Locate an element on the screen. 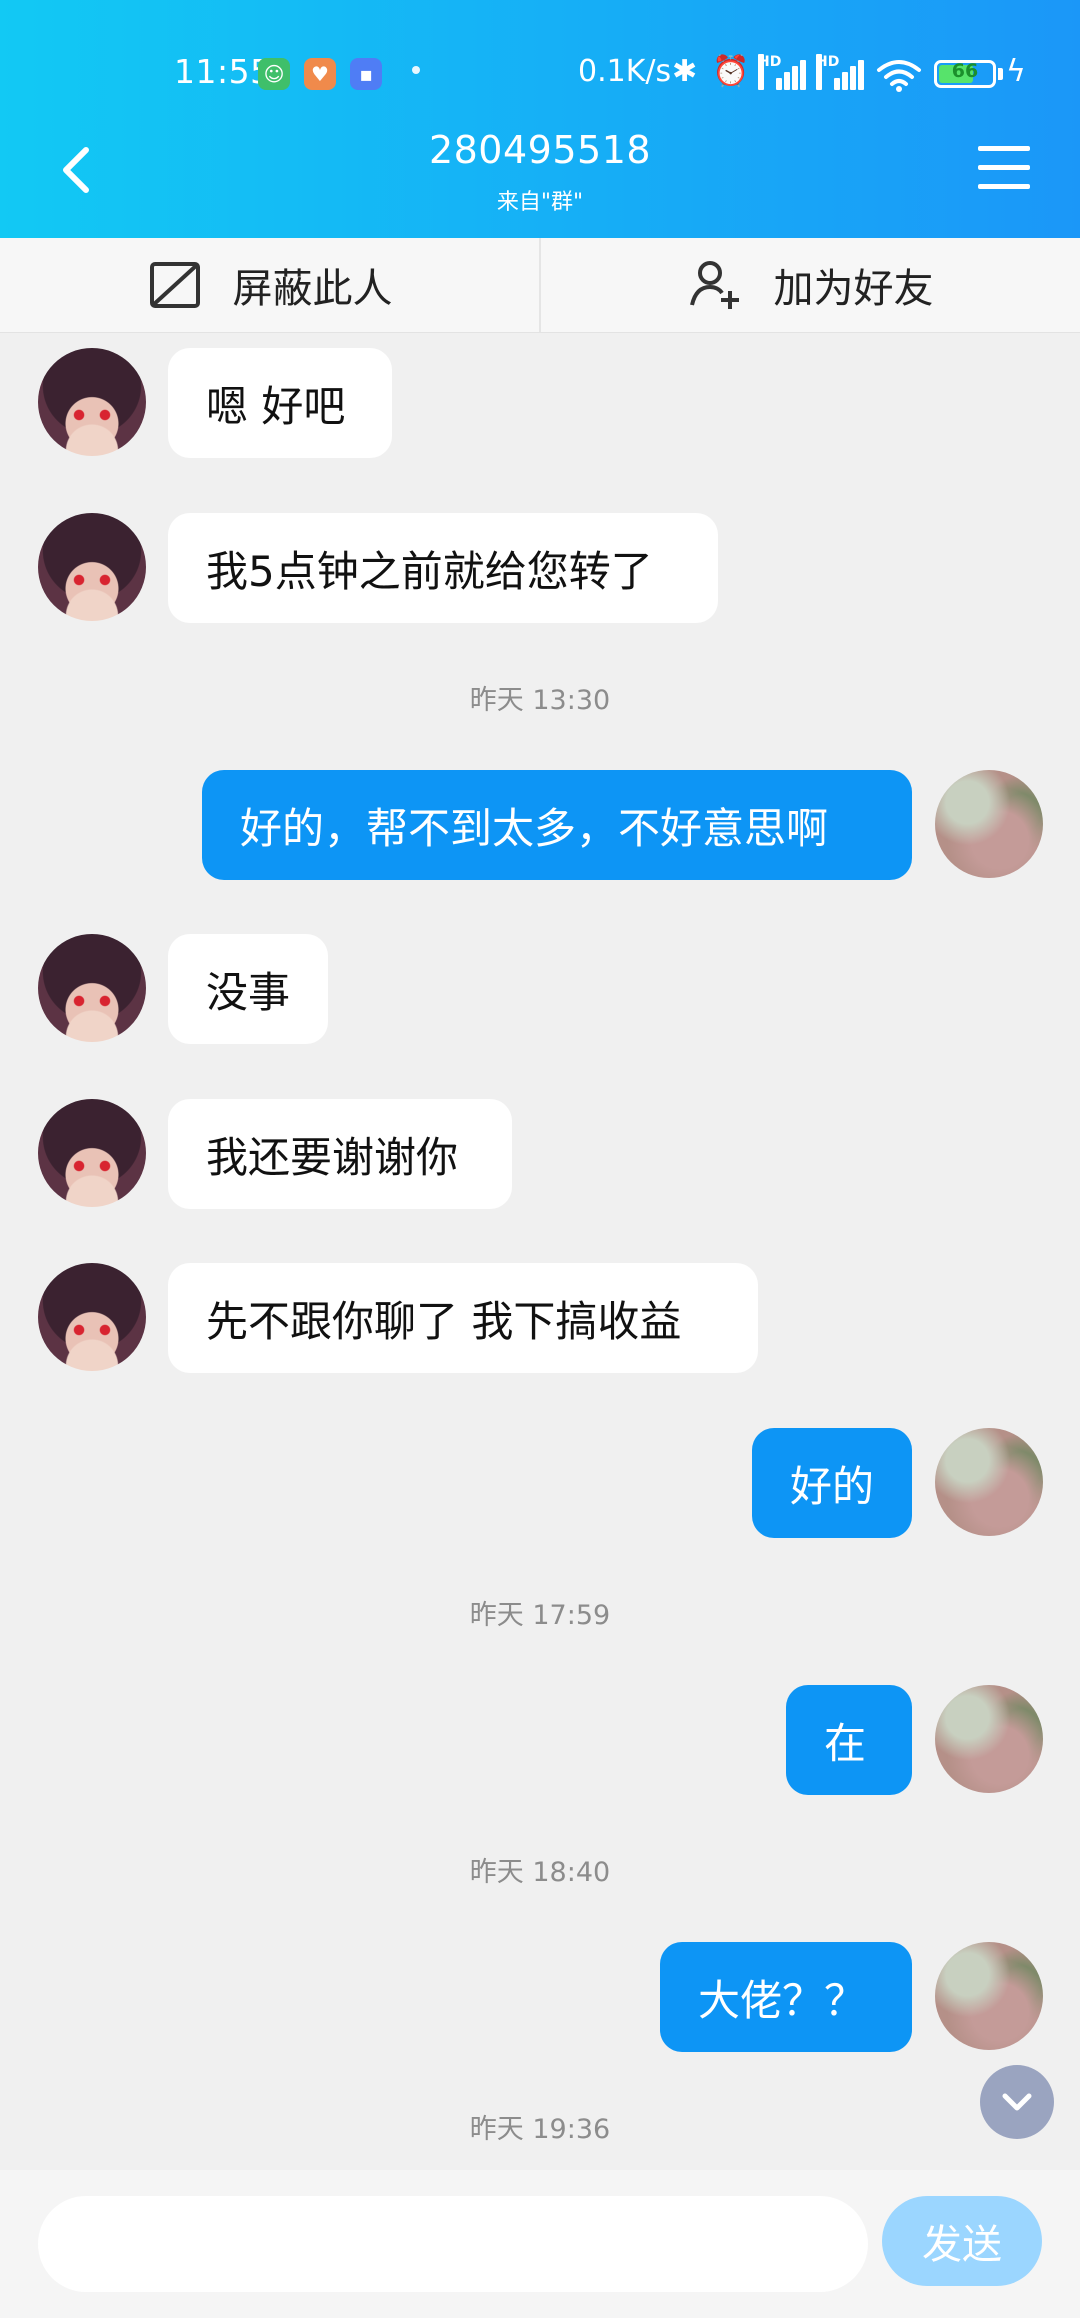 The height and width of the screenshot is (2318, 1080). chat-app-icon: ▪ is located at coordinates (366, 74).